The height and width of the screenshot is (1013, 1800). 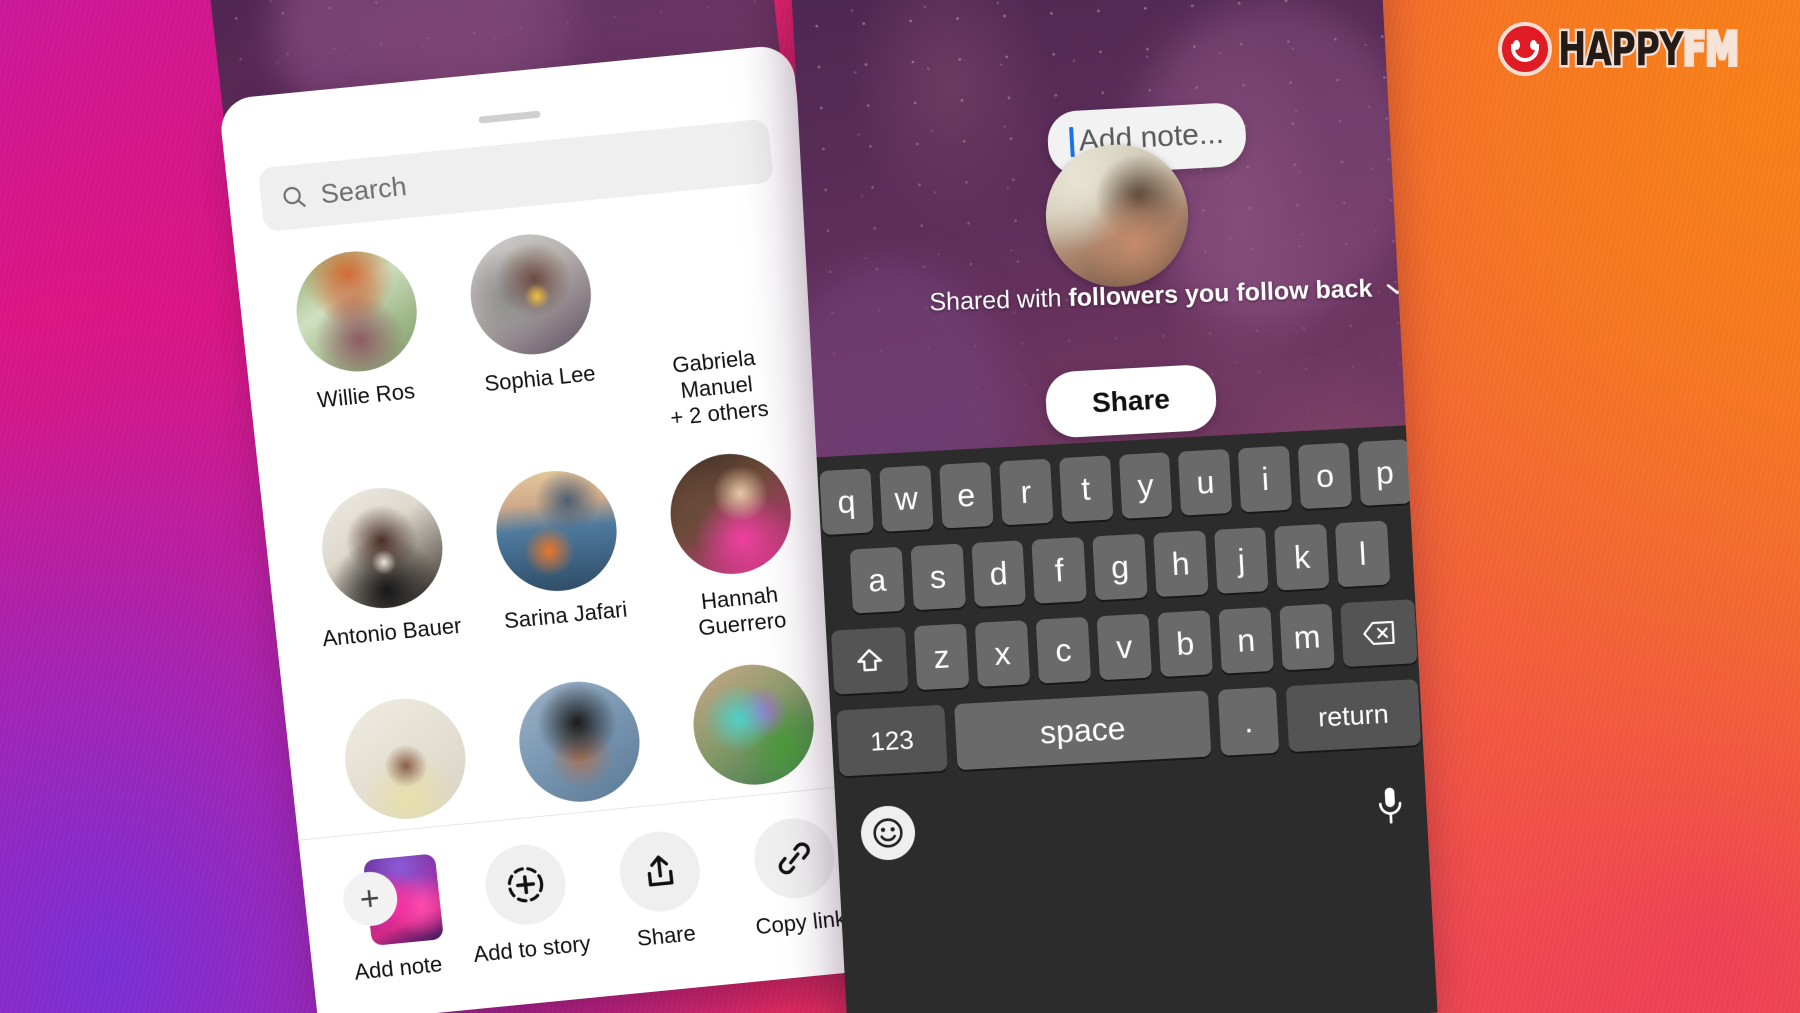 What do you see at coordinates (846, 502) in the screenshot?
I see `key-q: q` at bounding box center [846, 502].